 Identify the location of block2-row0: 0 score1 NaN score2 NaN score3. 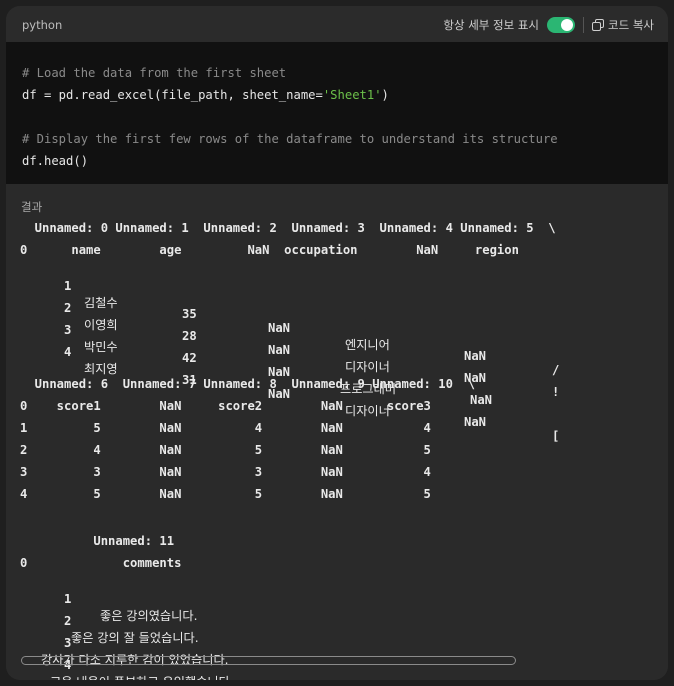
(225, 406).